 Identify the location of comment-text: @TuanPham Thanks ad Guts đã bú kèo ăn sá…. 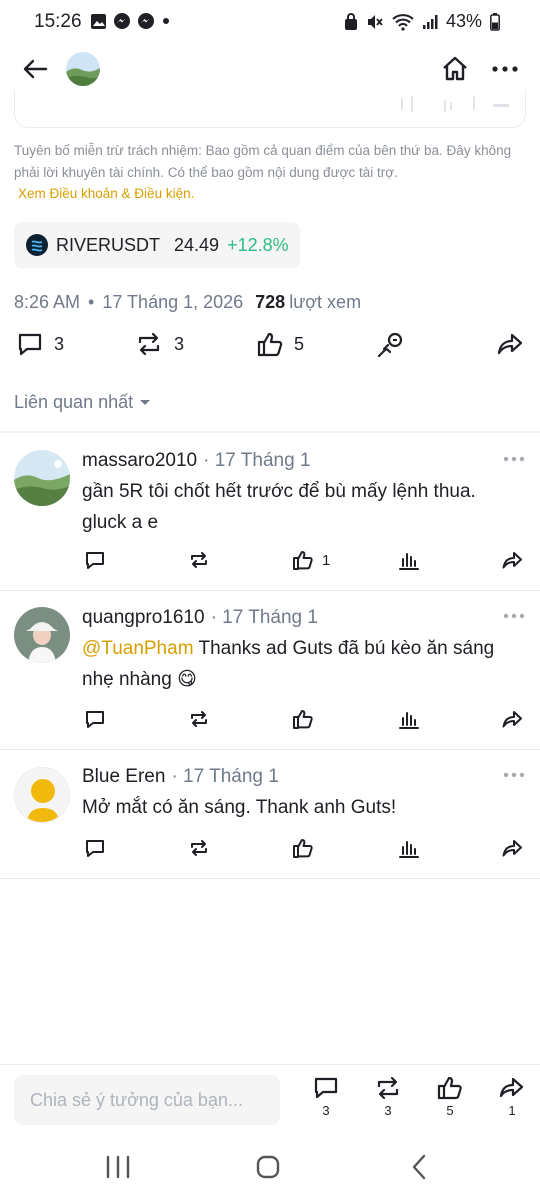
(302, 664).